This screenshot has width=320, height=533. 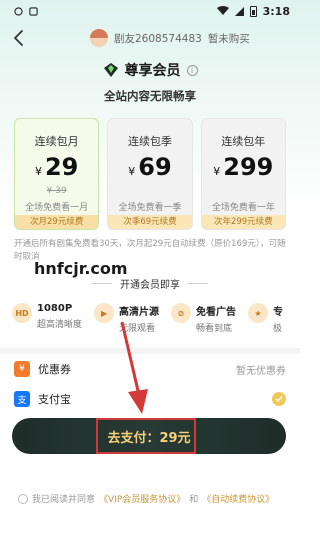 I want to click on privilege-title: 专, so click(x=278, y=312).